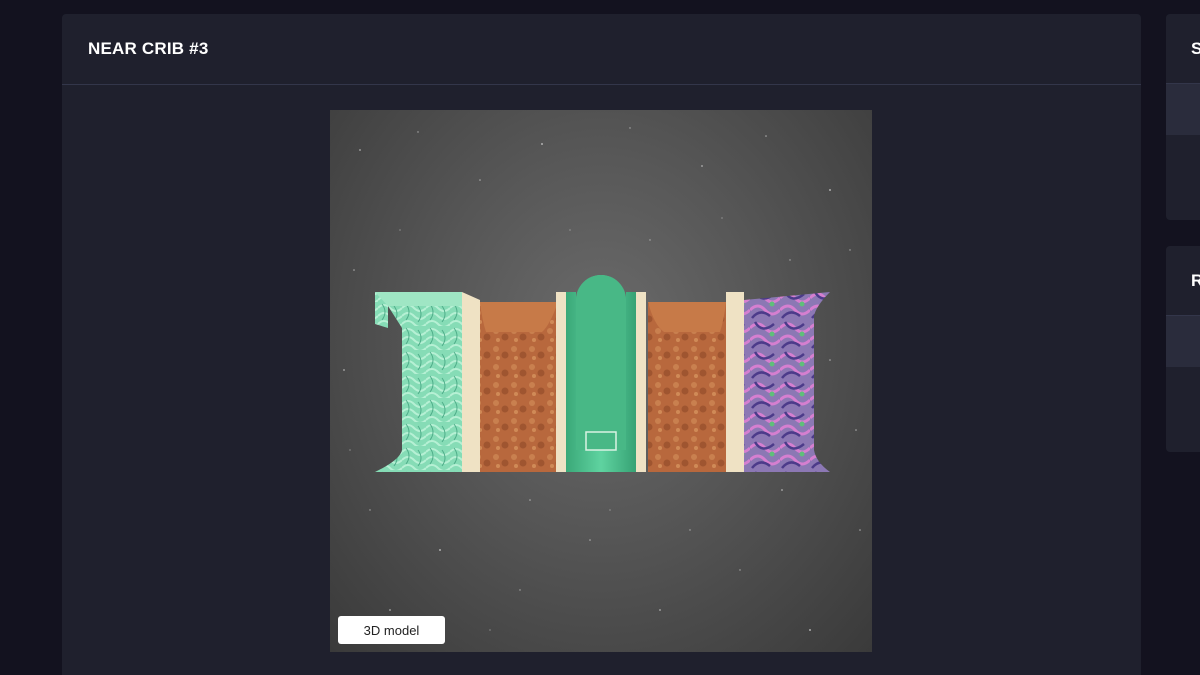 The height and width of the screenshot is (675, 1200). I want to click on side-panel-bottom-body, so click(1183, 409).